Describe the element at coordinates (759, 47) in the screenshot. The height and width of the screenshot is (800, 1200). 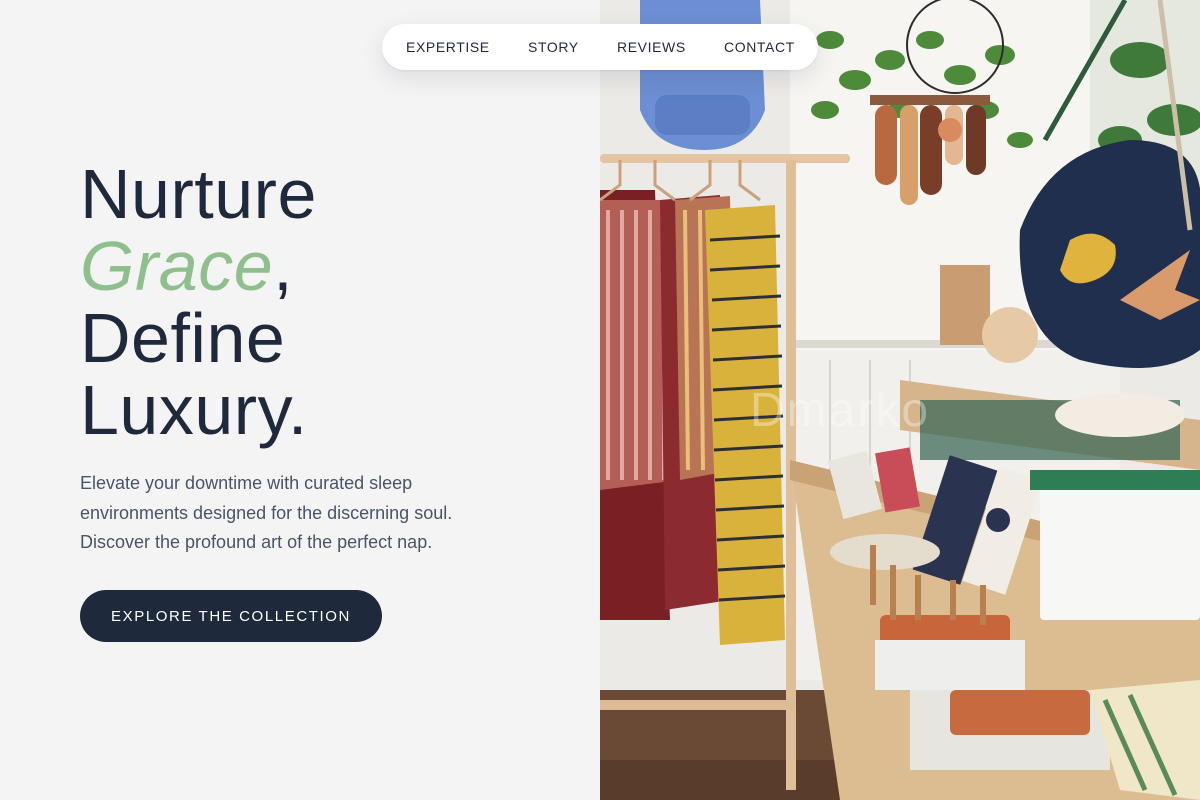
I see `nav-item-contact: CONTACT` at that location.